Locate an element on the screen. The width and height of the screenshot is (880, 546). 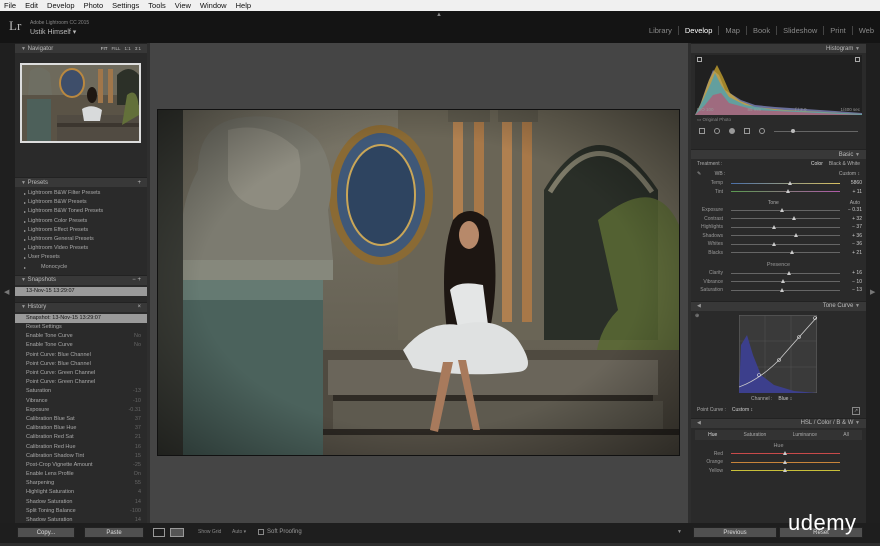
history-item: Sharpening 55 is located at coordinates (81, 483).